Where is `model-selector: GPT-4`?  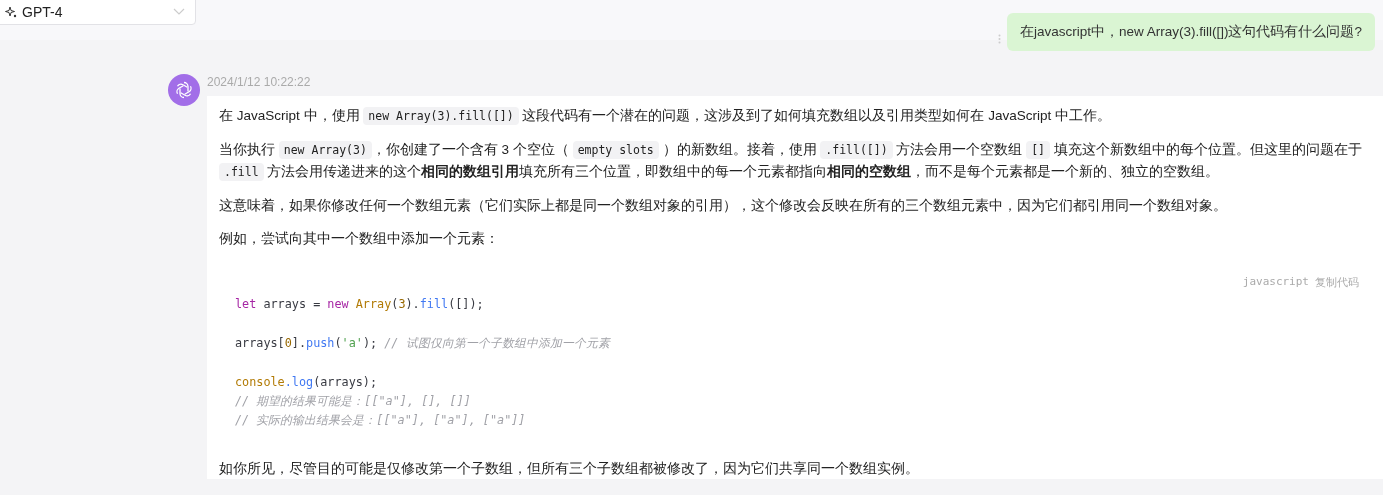 model-selector: GPT-4 is located at coordinates (98, 12).